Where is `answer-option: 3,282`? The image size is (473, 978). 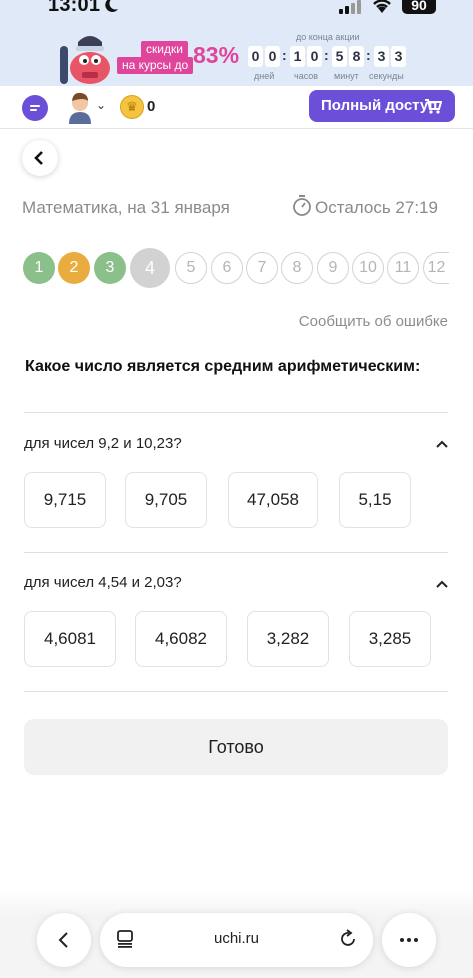 answer-option: 3,282 is located at coordinates (288, 639).